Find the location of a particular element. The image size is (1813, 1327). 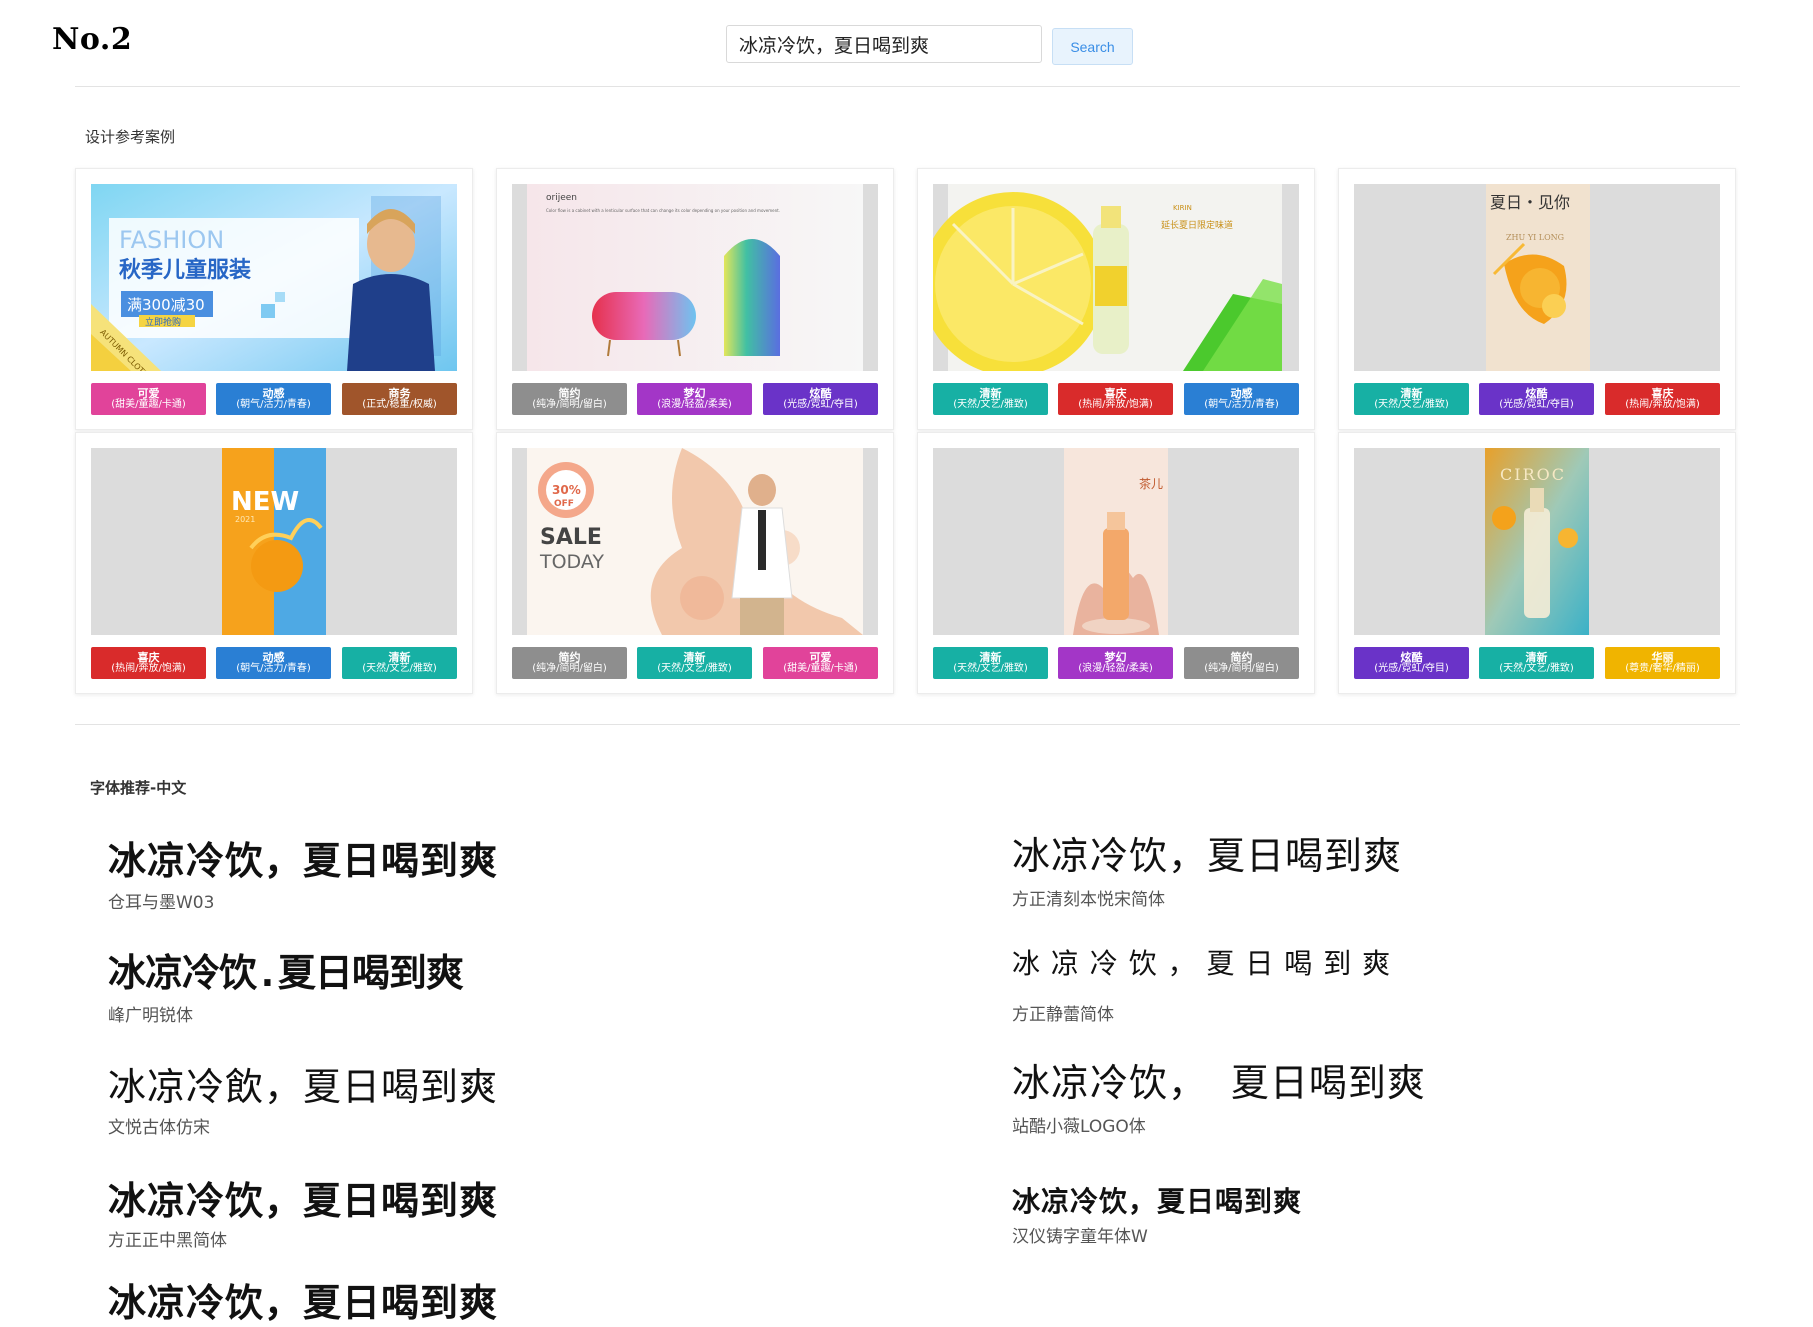

font-sample-text: 冰凉冷飲，夏日喝到爽 is located at coordinates (303, 1083).